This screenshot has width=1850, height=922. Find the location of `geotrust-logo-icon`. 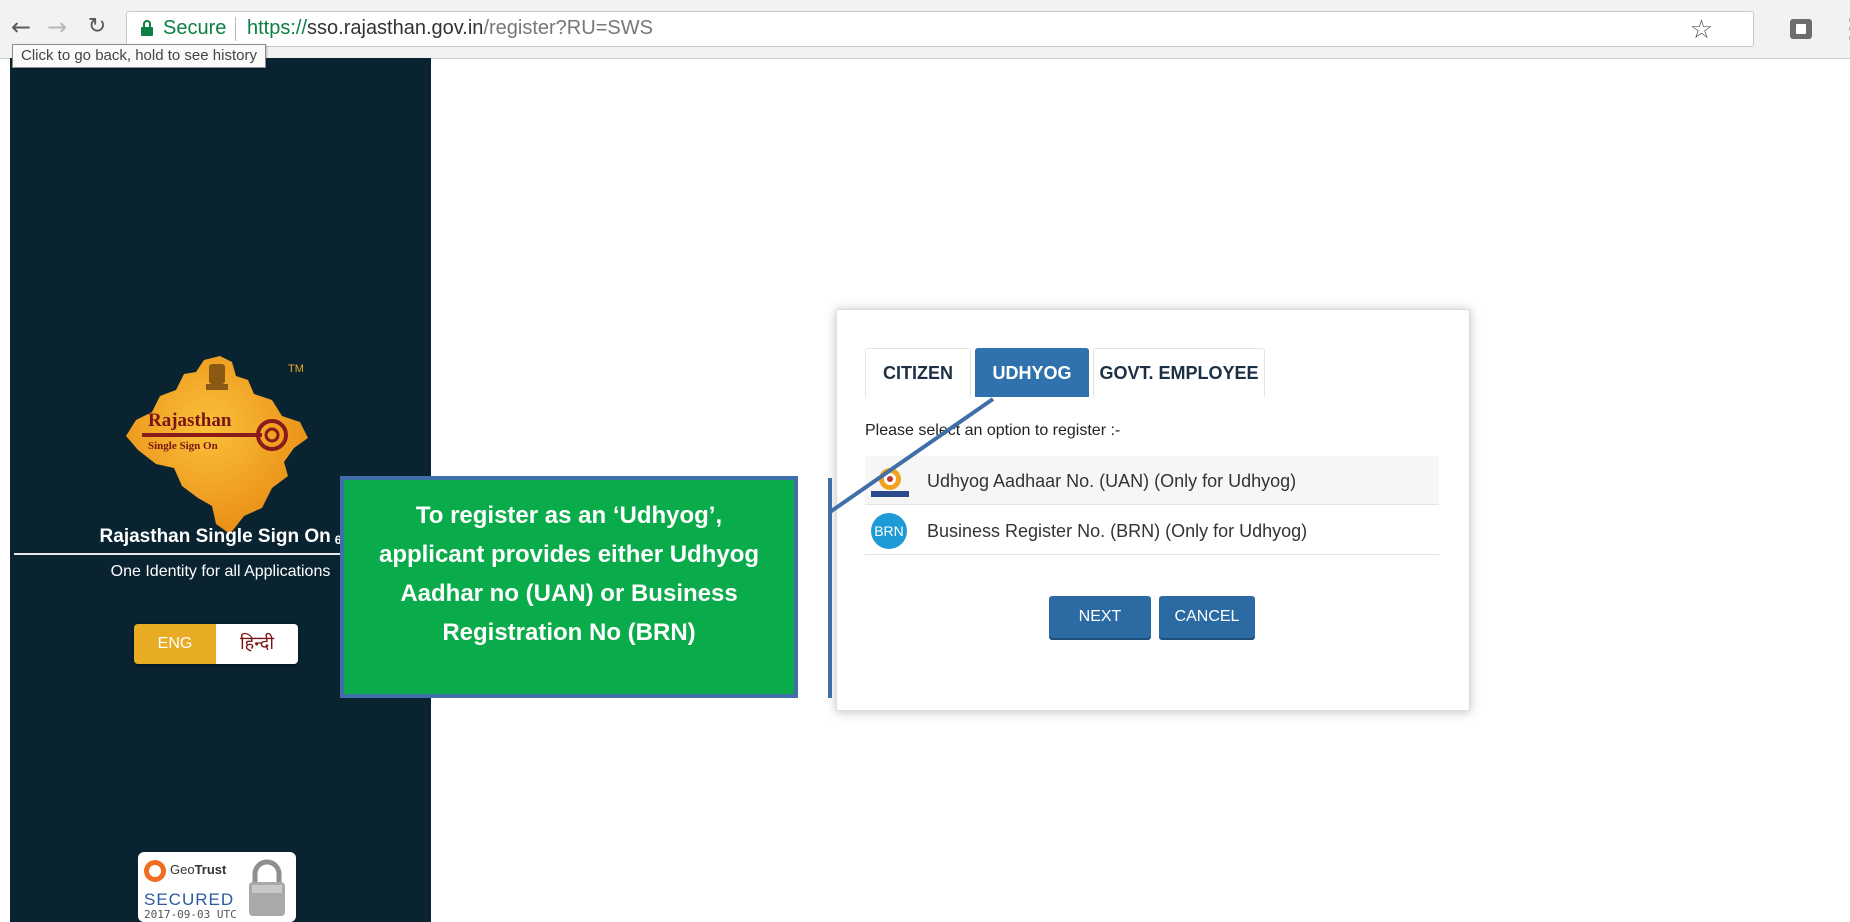

geotrust-logo-icon is located at coordinates (155, 871).